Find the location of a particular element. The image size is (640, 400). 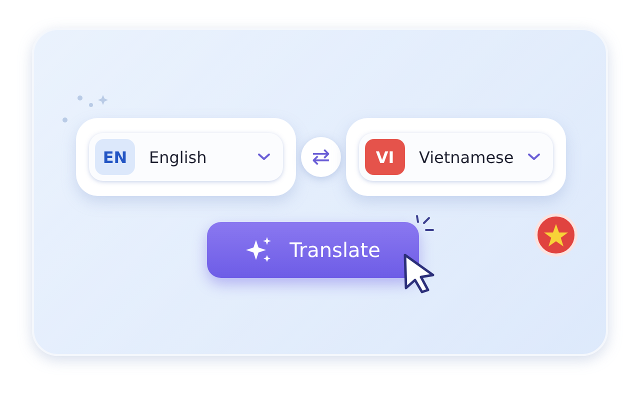

language-dropdown: EN English is located at coordinates (186, 157).